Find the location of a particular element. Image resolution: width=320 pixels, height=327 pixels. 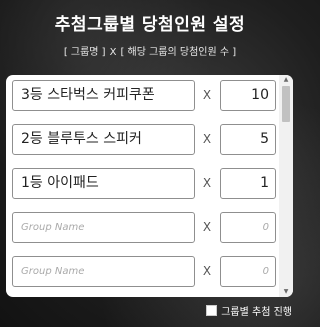

legend-winner-count: [ 해당 그룹의 당첨인원 수 ] is located at coordinates (178, 52).